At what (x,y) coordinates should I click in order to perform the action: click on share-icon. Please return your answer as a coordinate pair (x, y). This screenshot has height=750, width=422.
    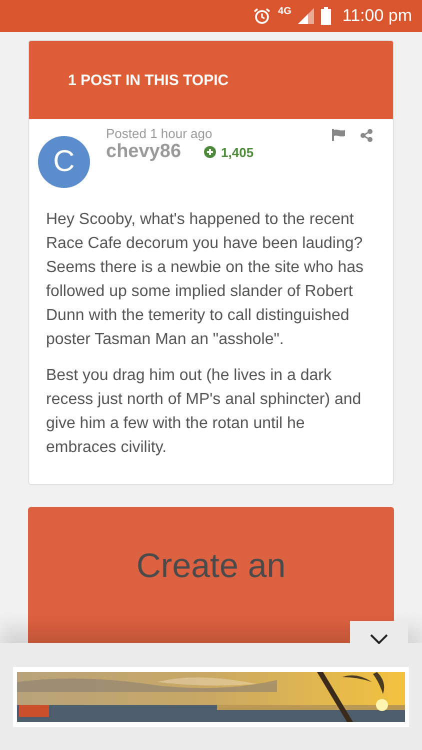
    Looking at the image, I should click on (366, 135).